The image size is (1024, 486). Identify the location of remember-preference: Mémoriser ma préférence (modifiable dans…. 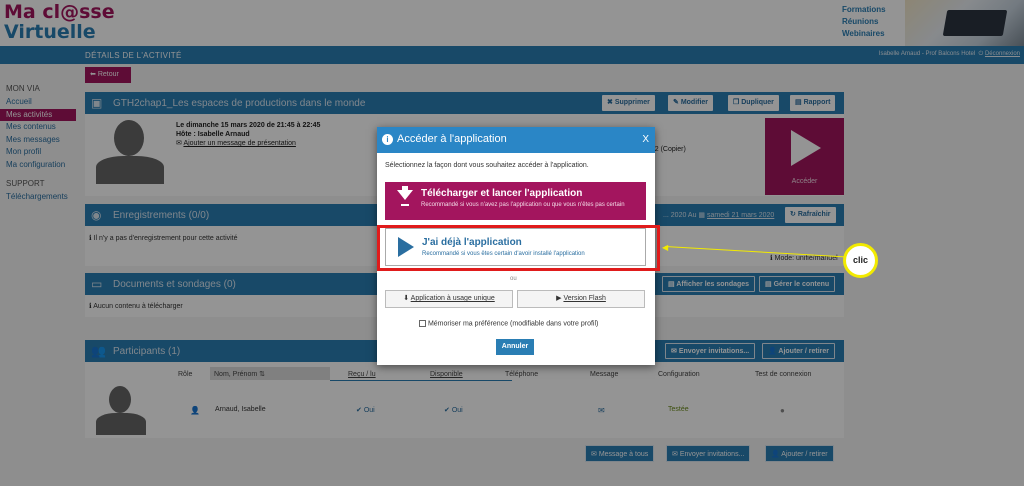
(508, 323).